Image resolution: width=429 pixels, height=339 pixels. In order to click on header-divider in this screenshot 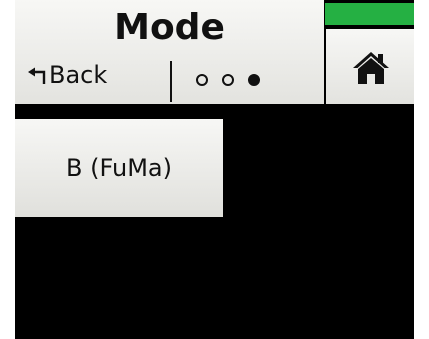, I will do `click(171, 81)`.